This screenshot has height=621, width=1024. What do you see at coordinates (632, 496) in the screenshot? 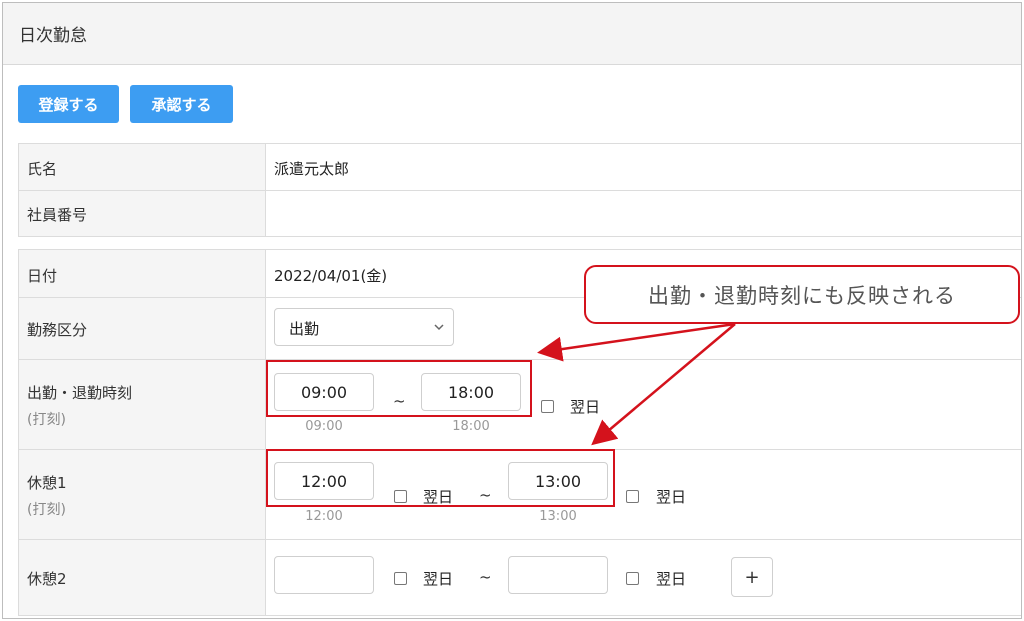
I see `break1-end-next-day-checkbox` at bounding box center [632, 496].